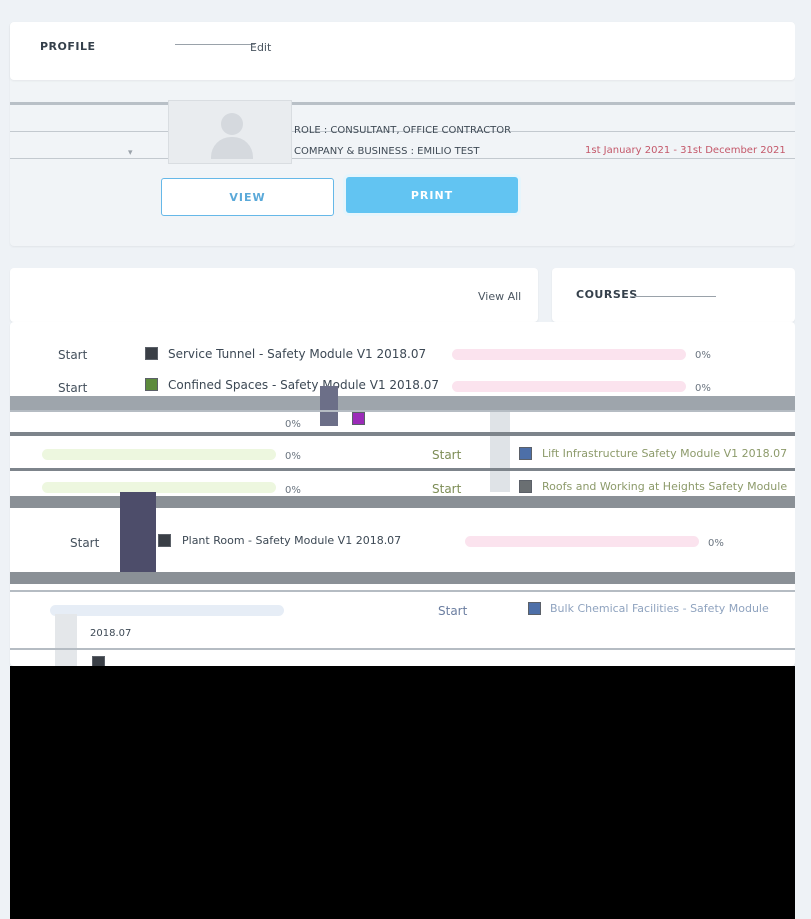 Image resolution: width=811 pixels, height=919 pixels. Describe the element at coordinates (402, 51) in the screenshot. I see `profile-header` at that location.